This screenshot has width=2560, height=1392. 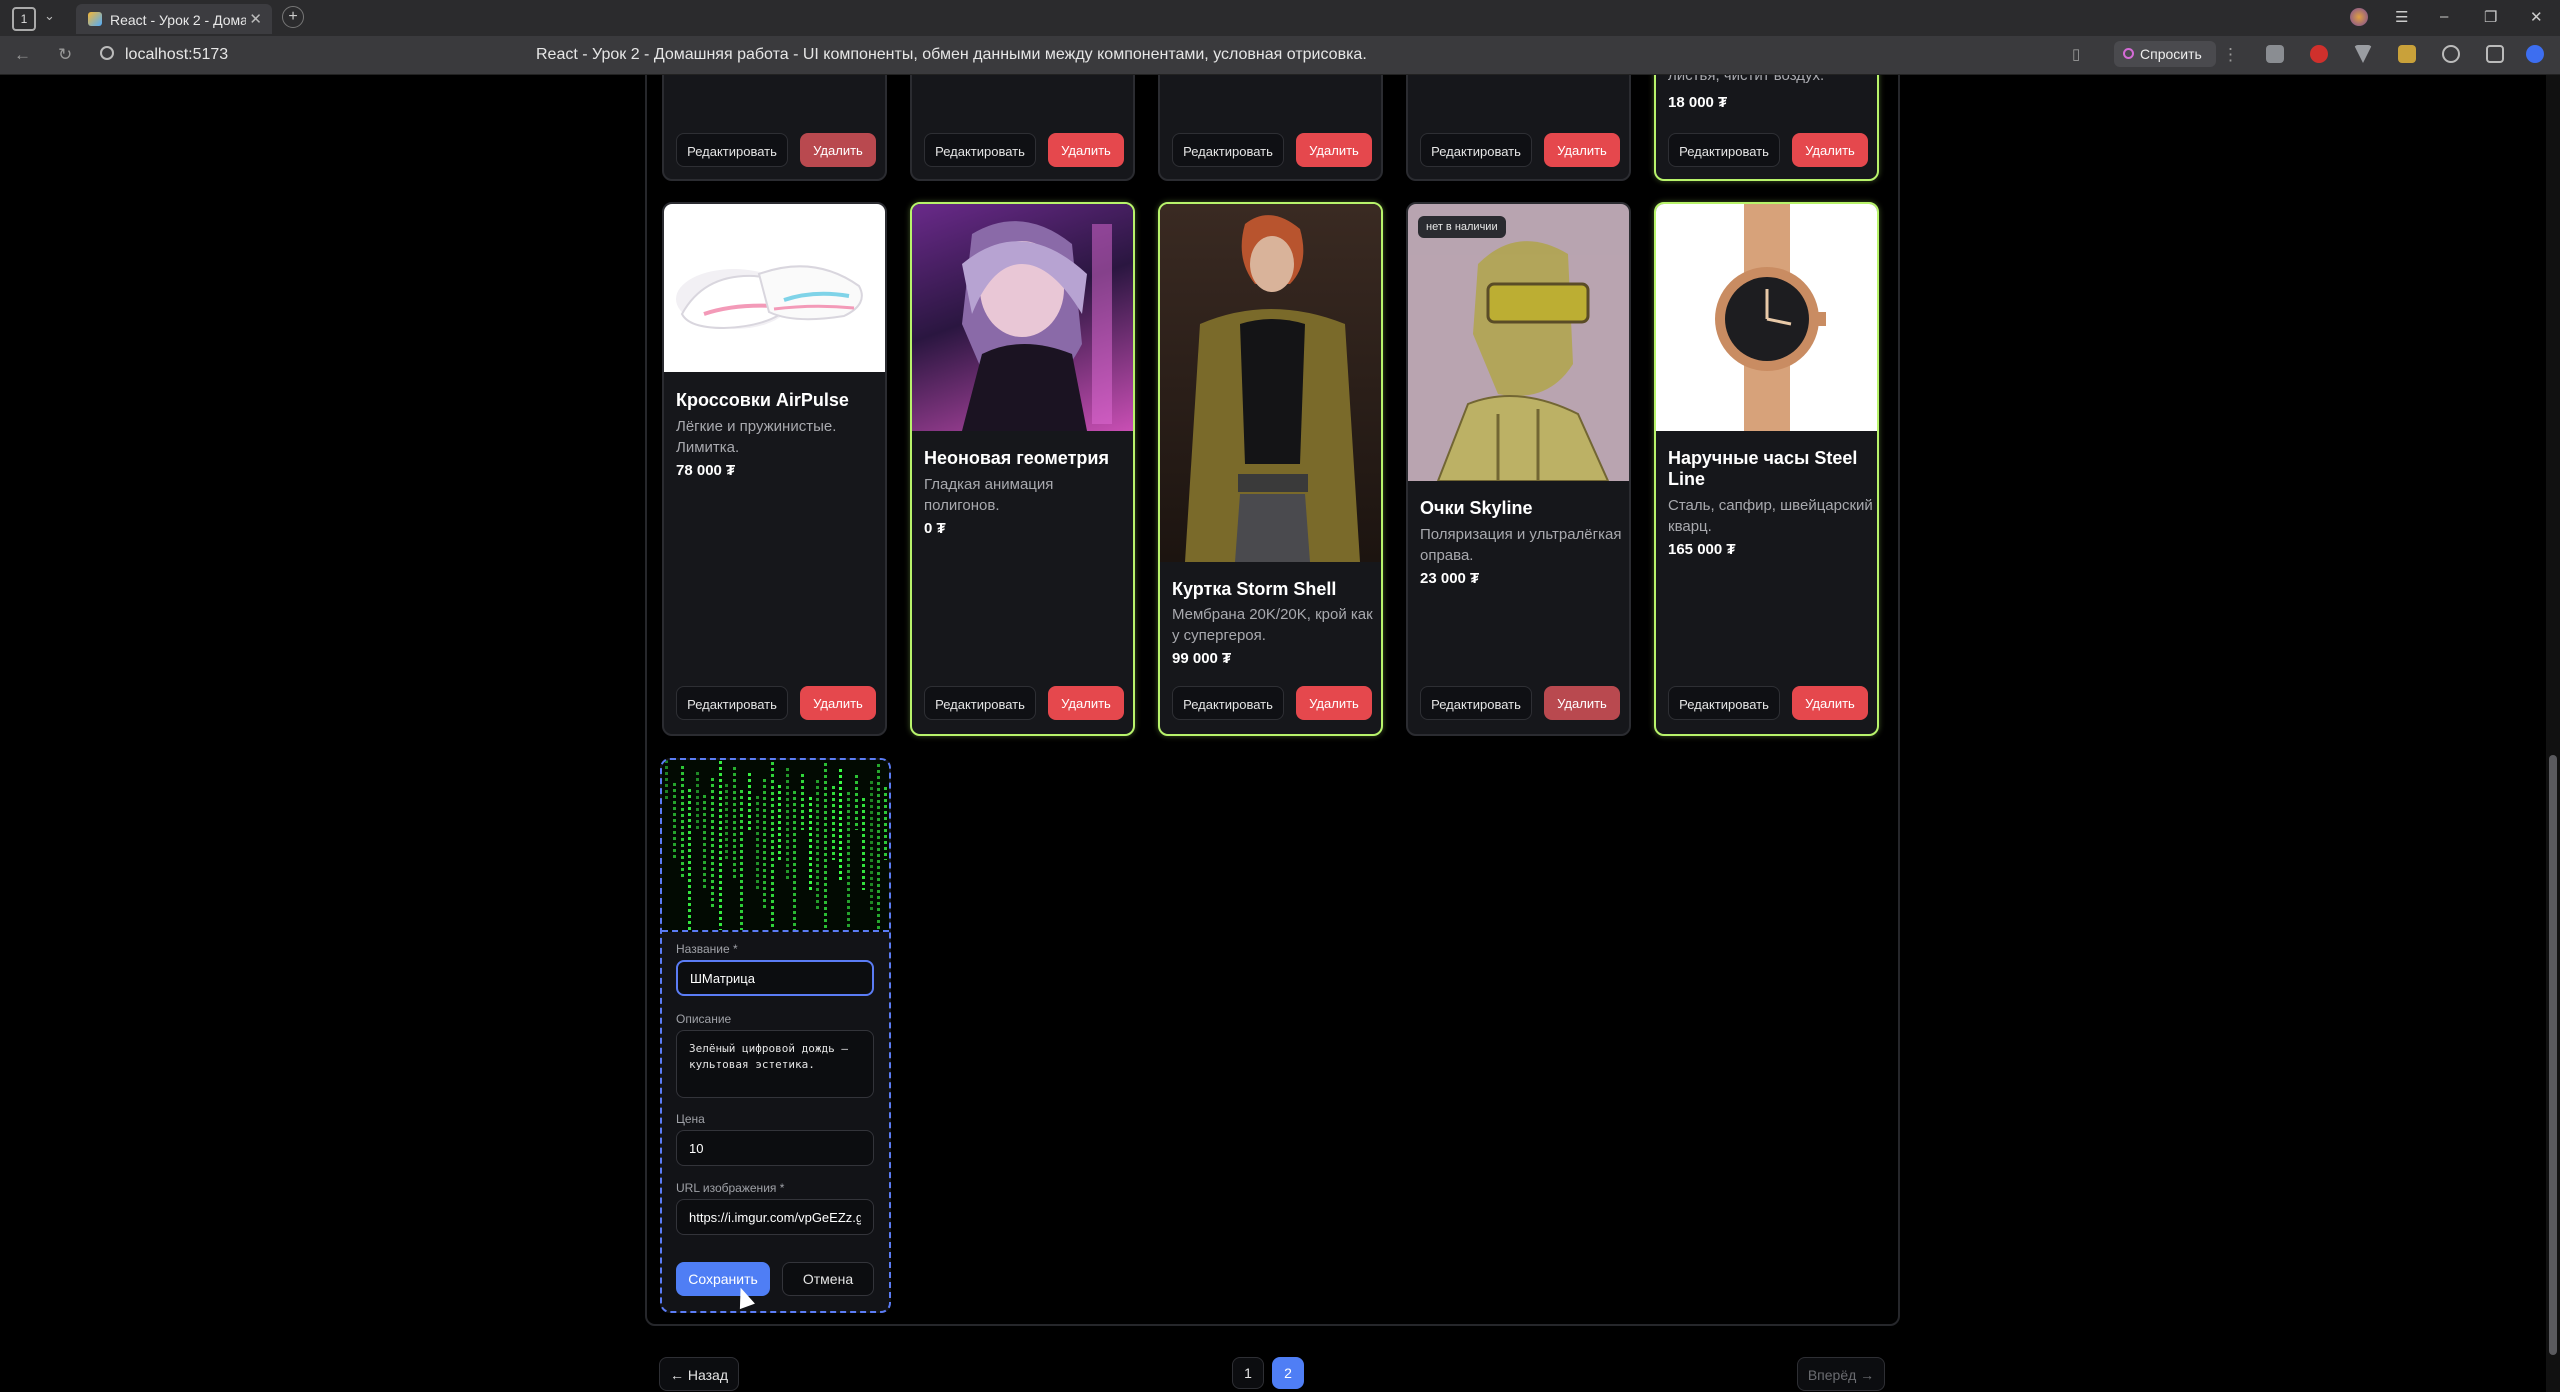 What do you see at coordinates (49, 16) in the screenshot?
I see `chevron-down-icon: ⌄` at bounding box center [49, 16].